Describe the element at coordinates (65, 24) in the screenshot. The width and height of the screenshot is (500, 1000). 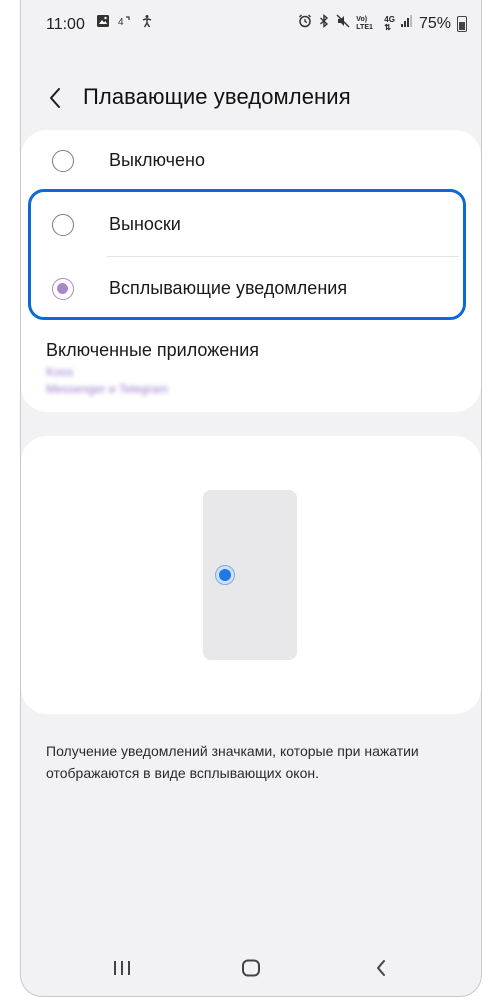
I see `status-time: 11:00` at that location.